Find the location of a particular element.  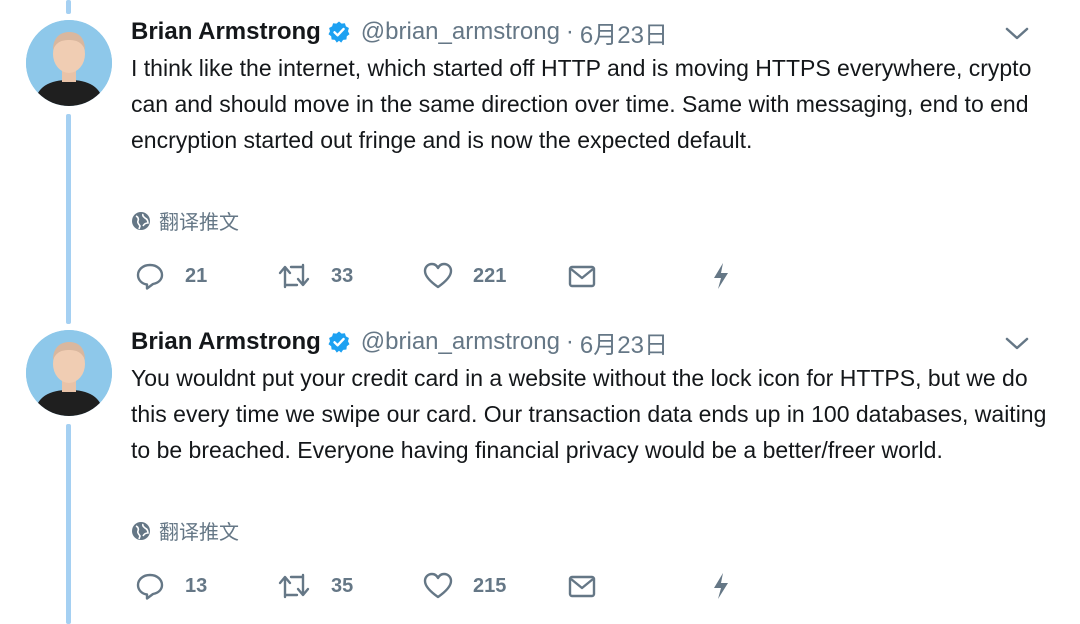

retweet-count: 33 is located at coordinates (342, 275).